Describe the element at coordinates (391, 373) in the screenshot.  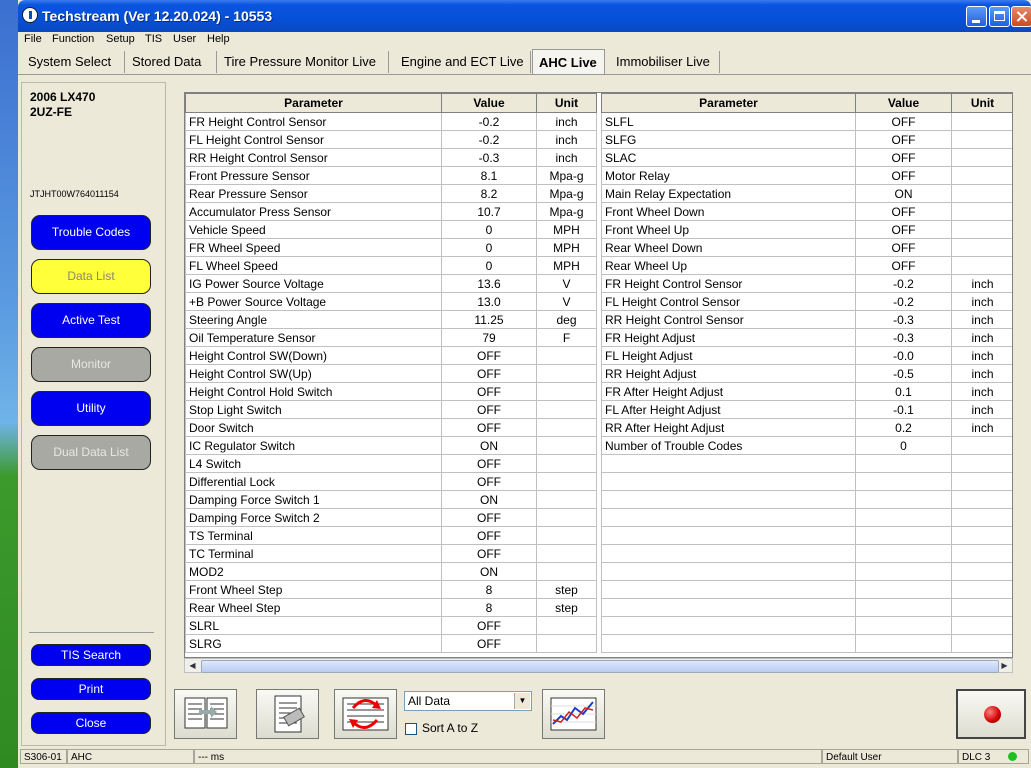
I see `table-row: Height Control SW(Up) OFF` at that location.